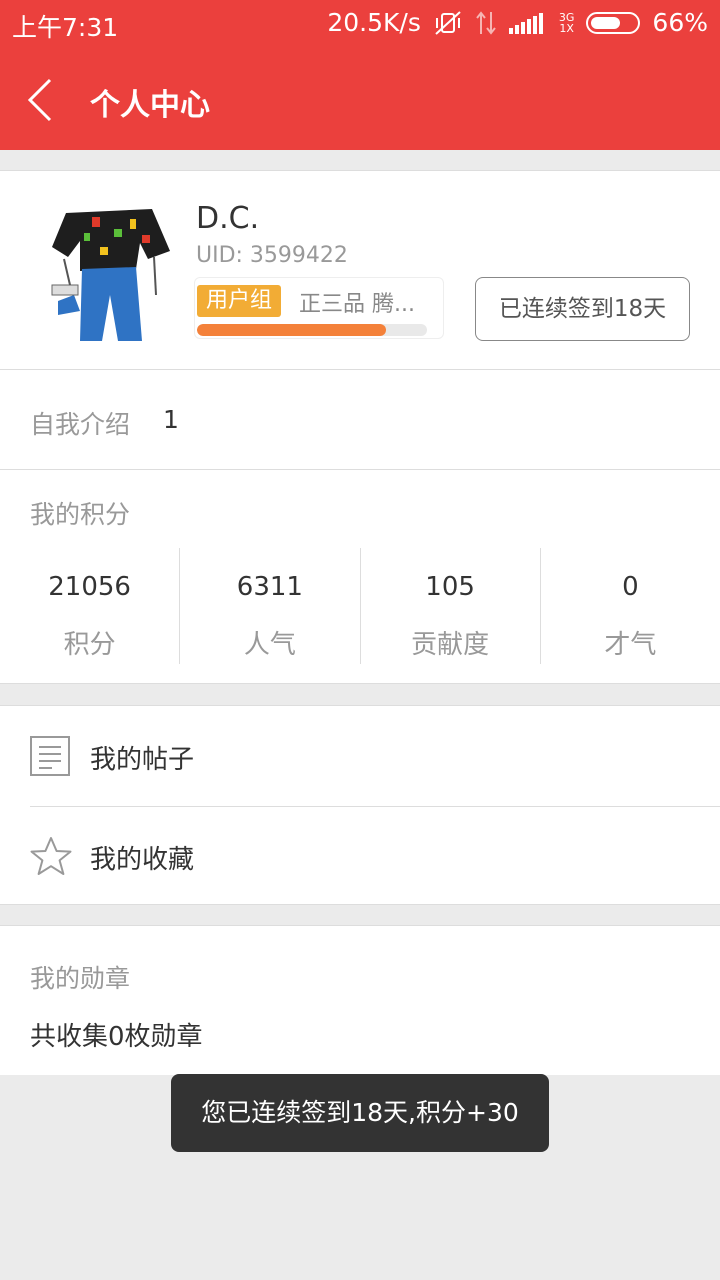 The width and height of the screenshot is (720, 1280). Describe the element at coordinates (630, 587) in the screenshot. I see `stat-value: 0` at that location.